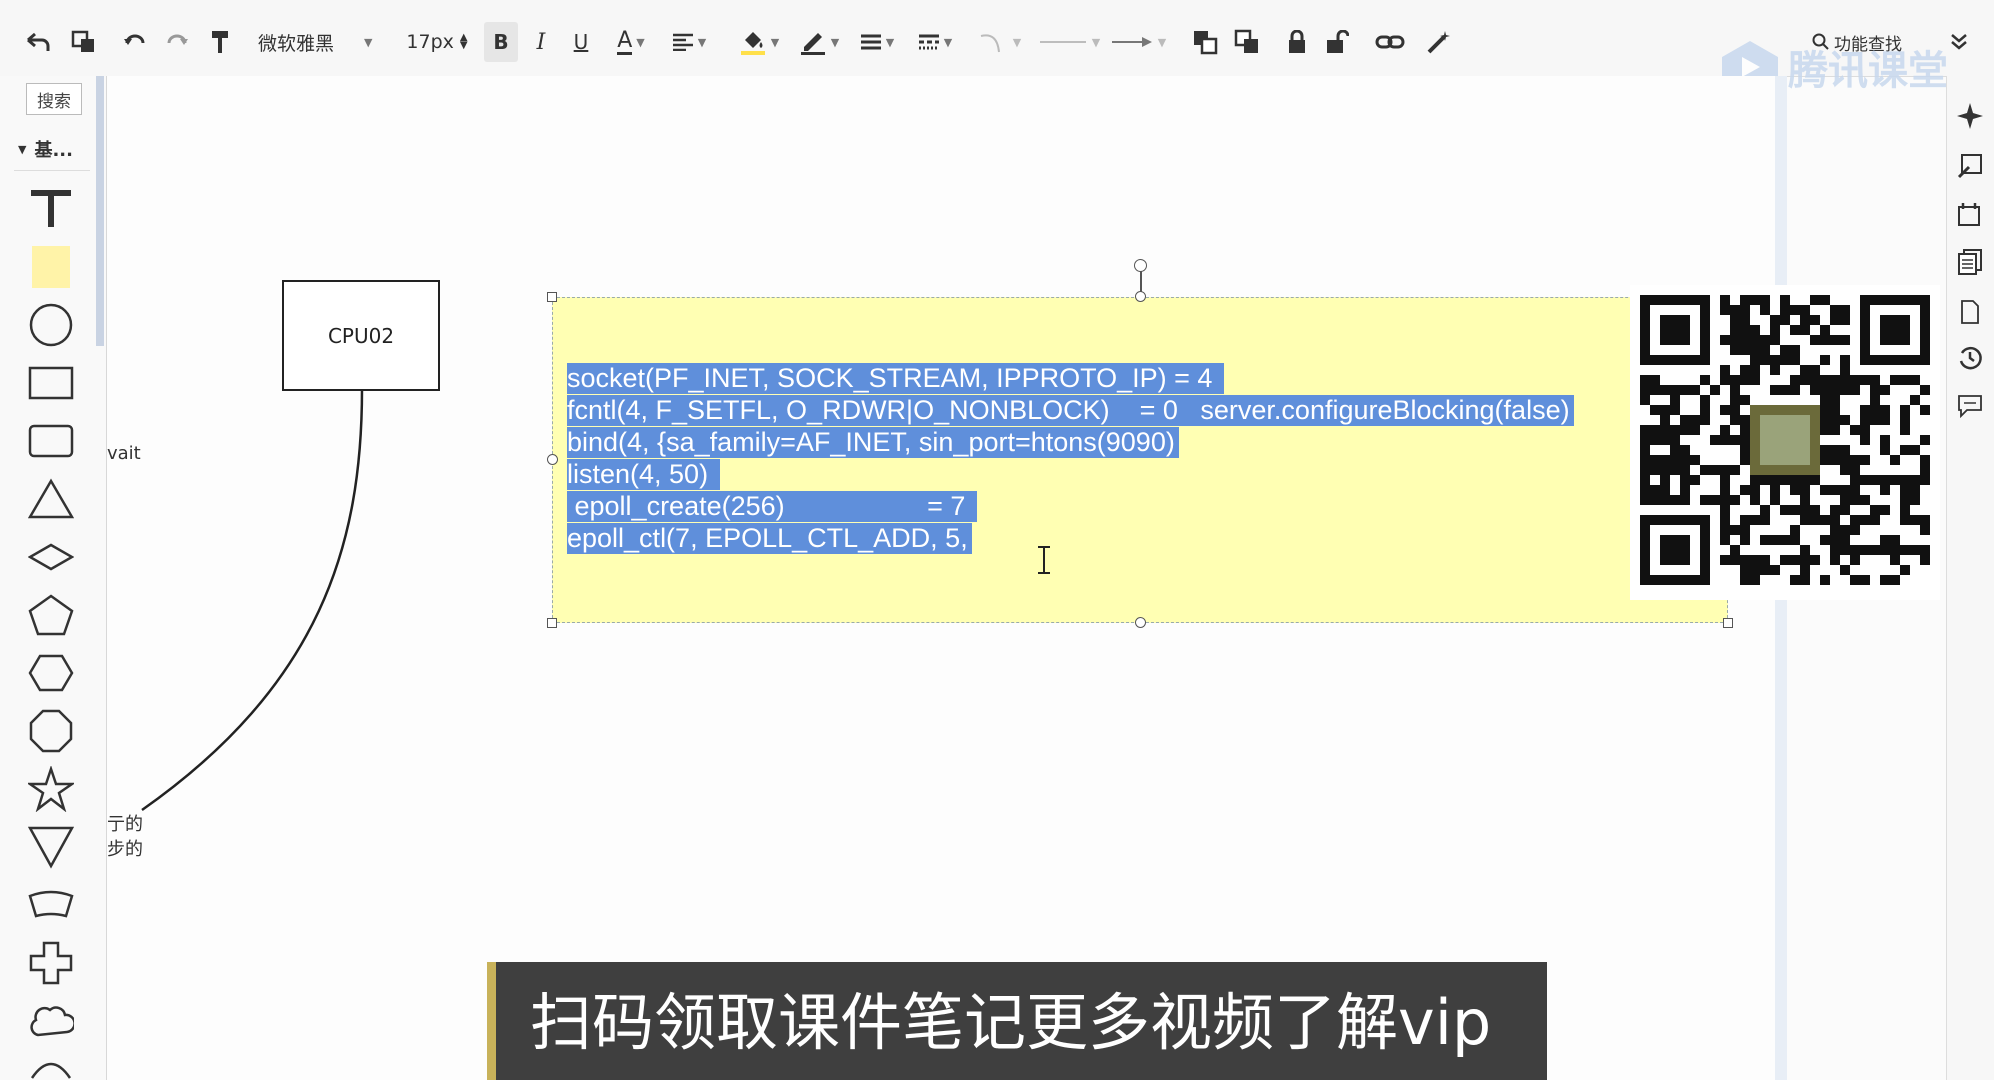  What do you see at coordinates (552, 459) in the screenshot?
I see `resize-handle-left` at bounding box center [552, 459].